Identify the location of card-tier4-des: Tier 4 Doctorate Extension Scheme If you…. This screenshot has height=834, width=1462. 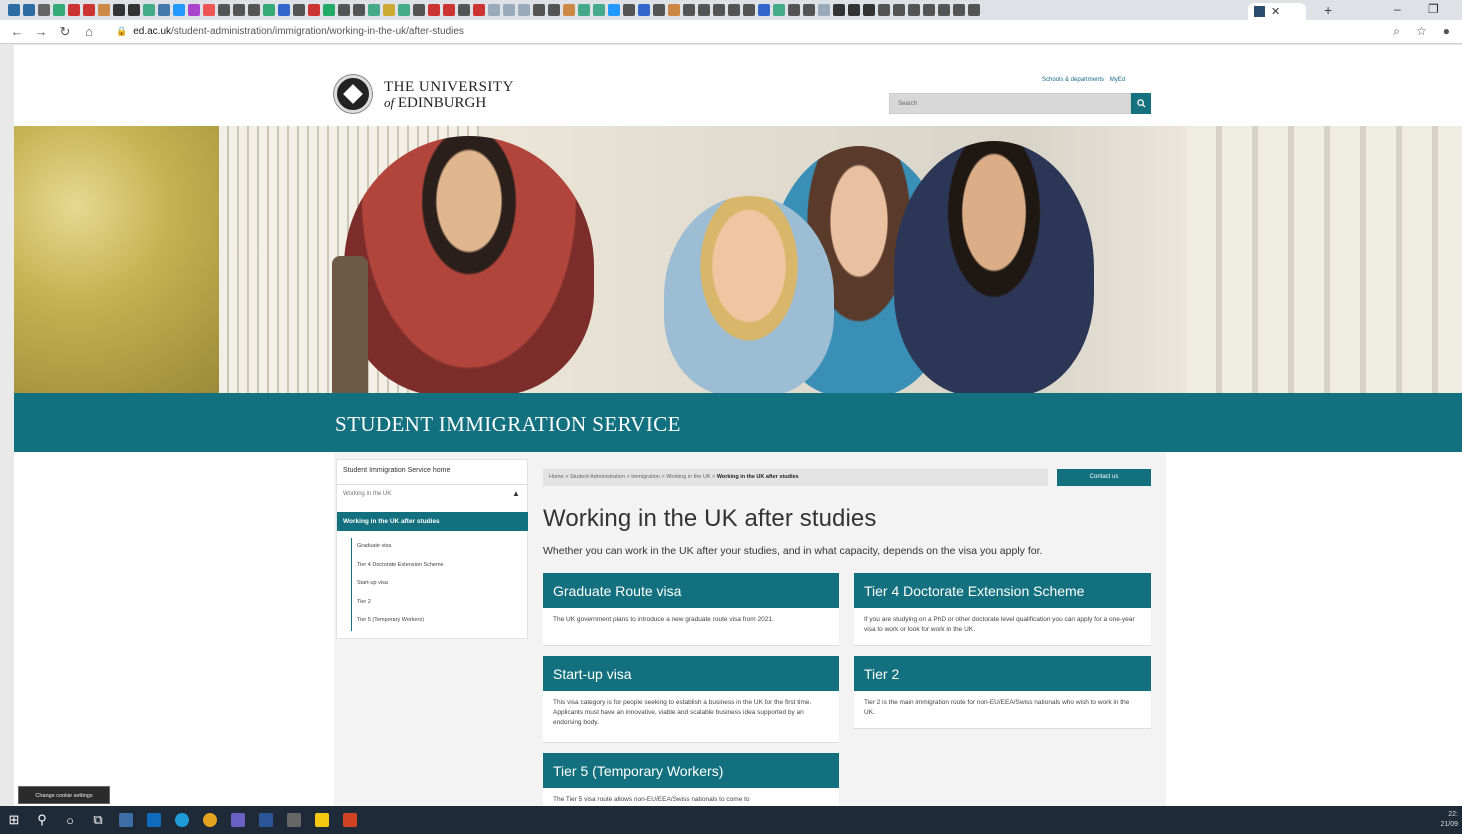
(1002, 609).